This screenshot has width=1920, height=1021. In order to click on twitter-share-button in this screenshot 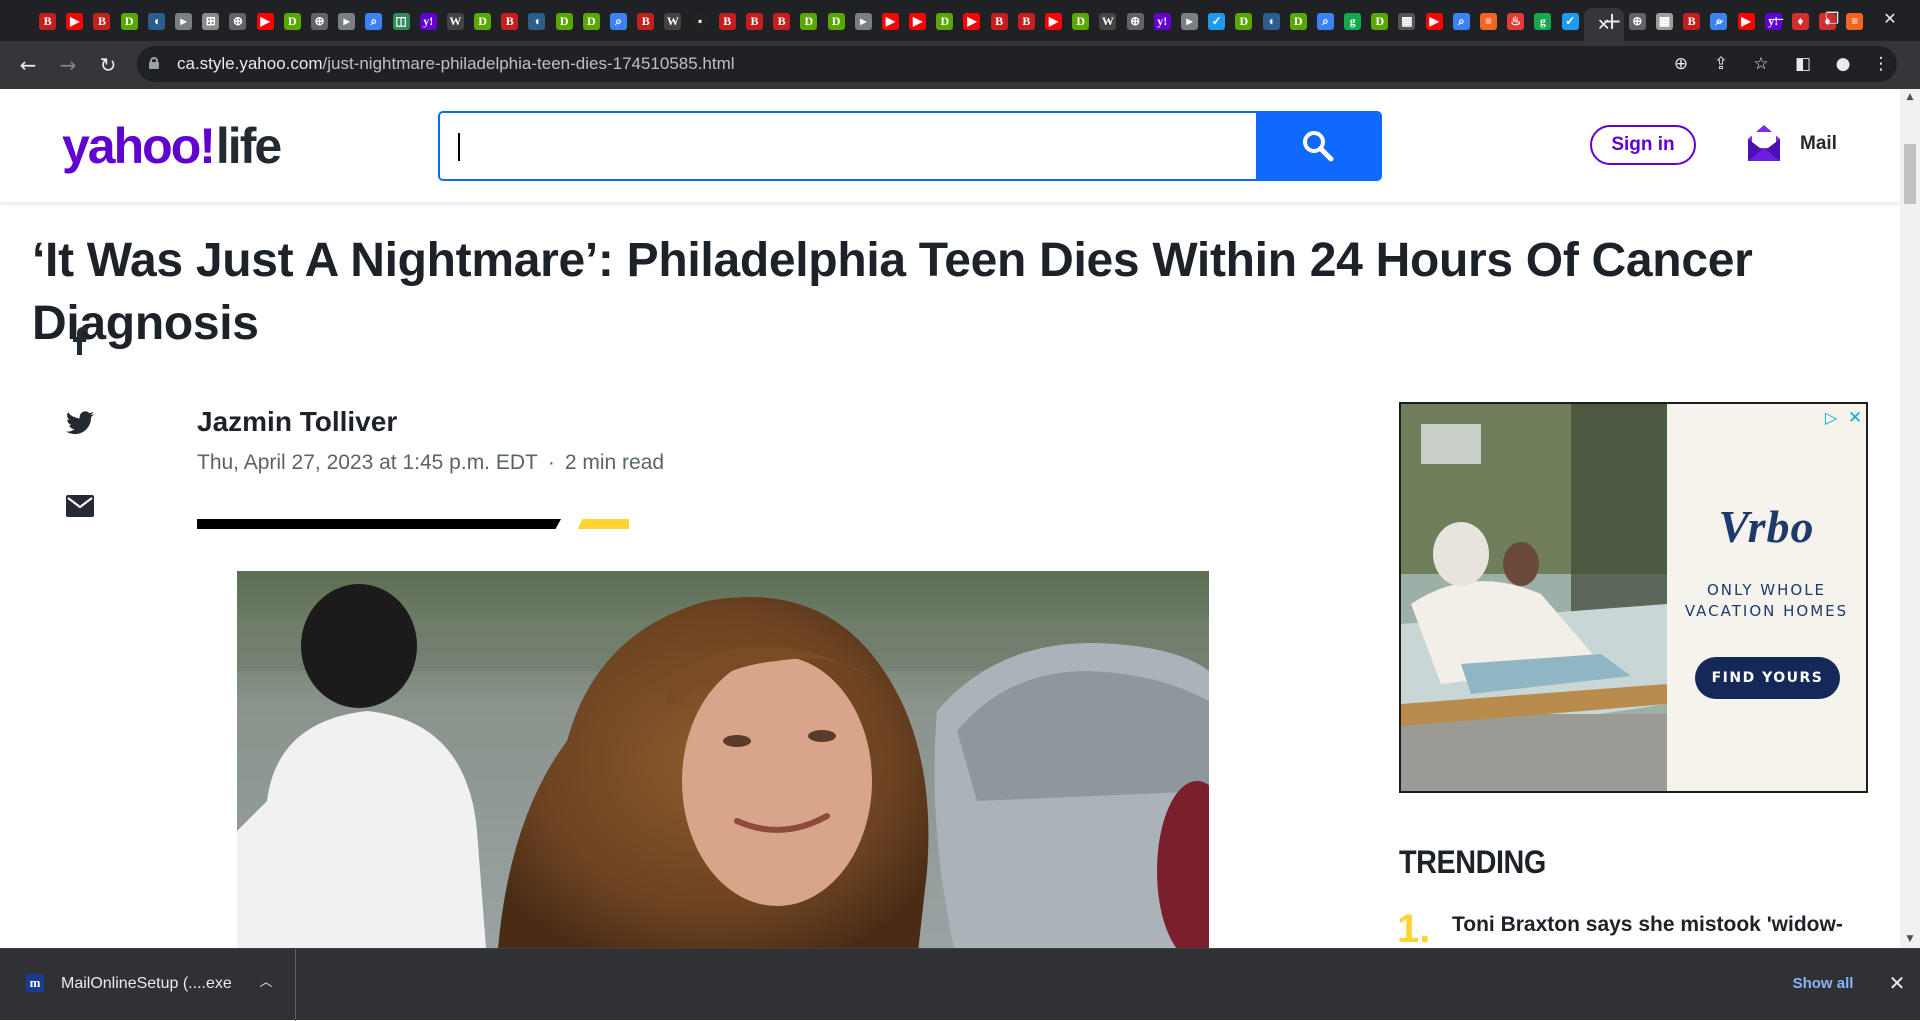, I will do `click(80, 423)`.